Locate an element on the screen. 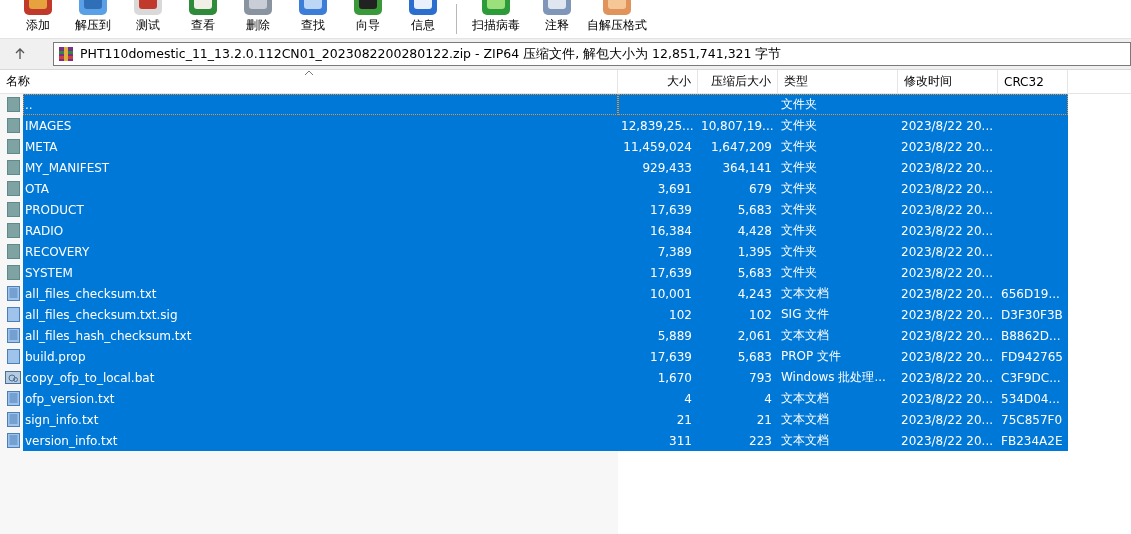 The image size is (1131, 534). table-cell: 102 is located at coordinates (760, 314).